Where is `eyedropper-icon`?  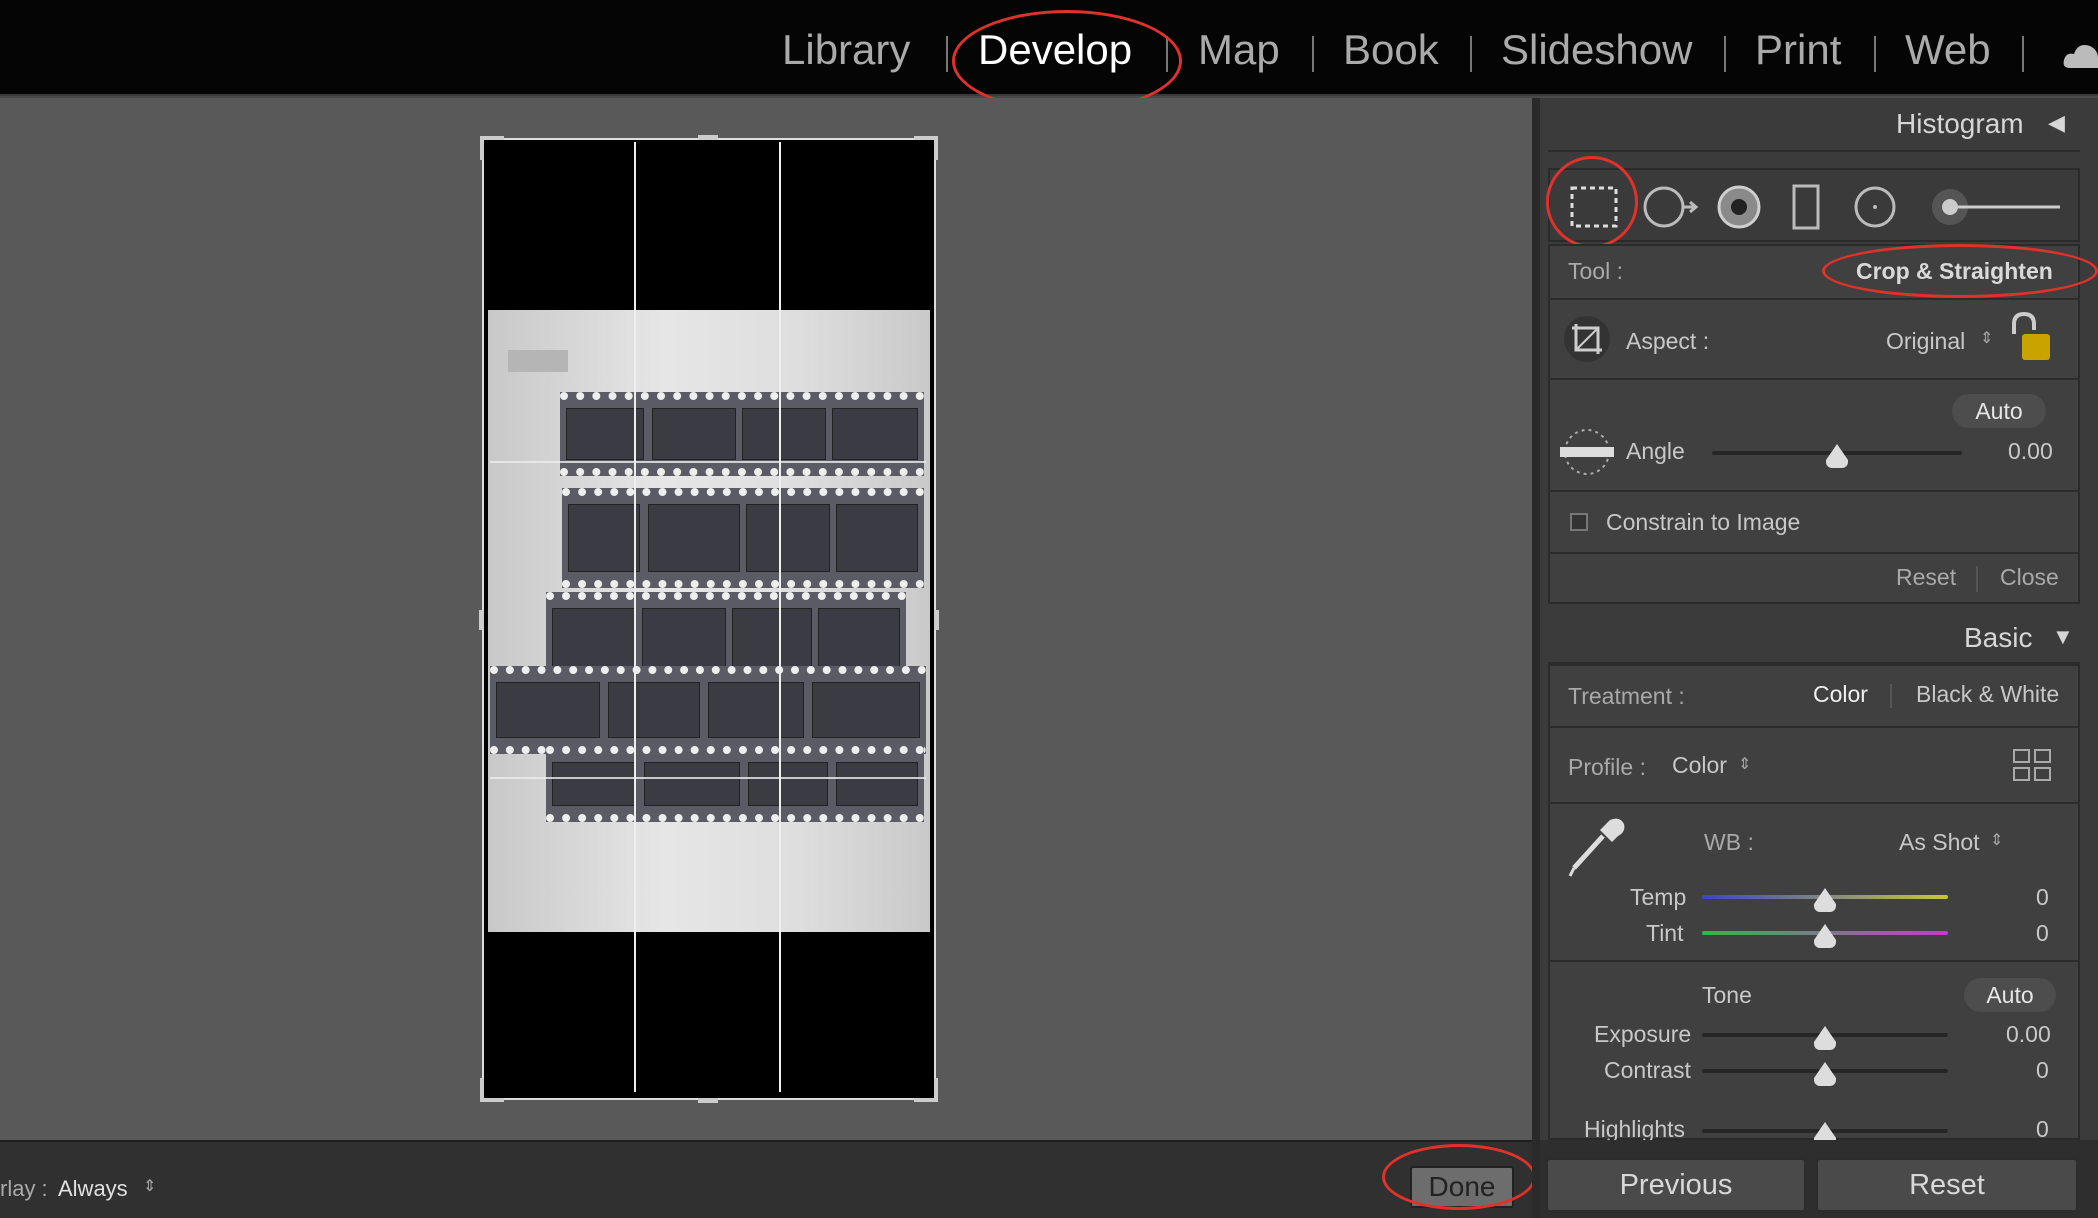
eyedropper-icon is located at coordinates (1598, 846).